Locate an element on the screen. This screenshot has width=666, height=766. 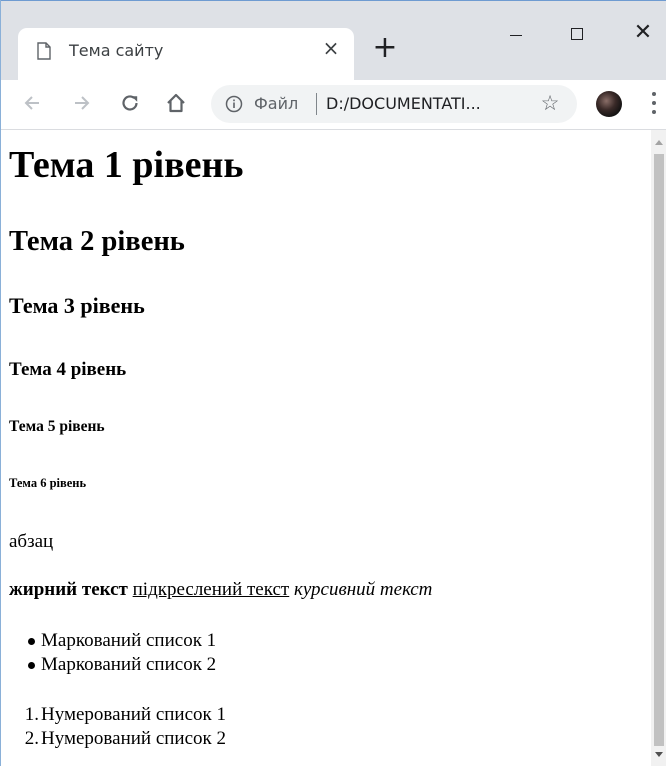
back-button is located at coordinates (32, 103).